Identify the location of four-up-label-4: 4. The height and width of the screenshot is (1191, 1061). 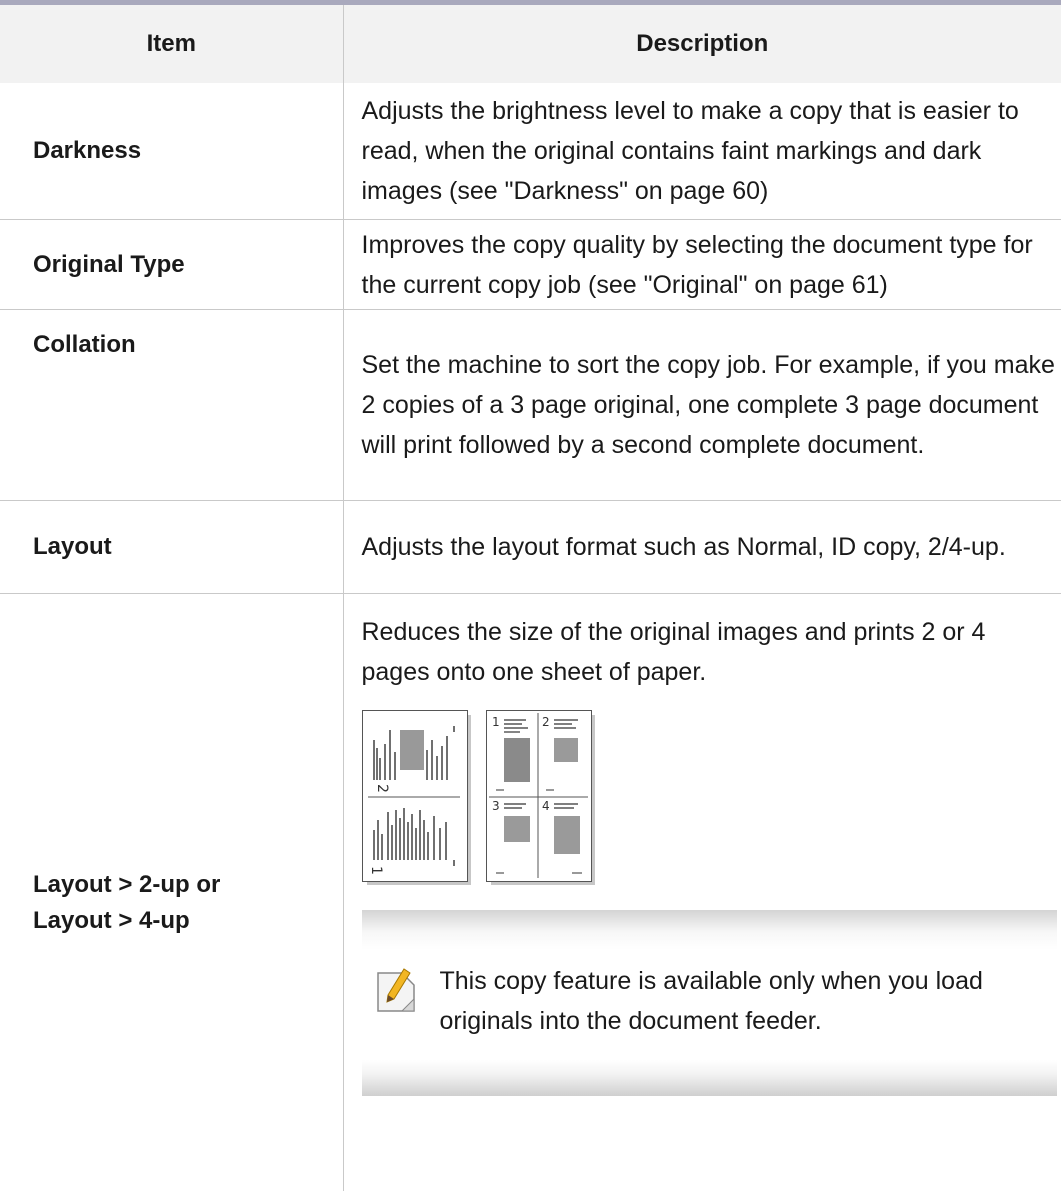
(546, 806).